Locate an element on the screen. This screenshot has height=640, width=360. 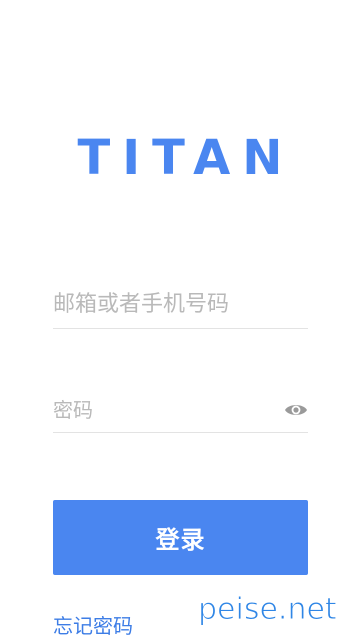
eye-icon is located at coordinates (296, 410).